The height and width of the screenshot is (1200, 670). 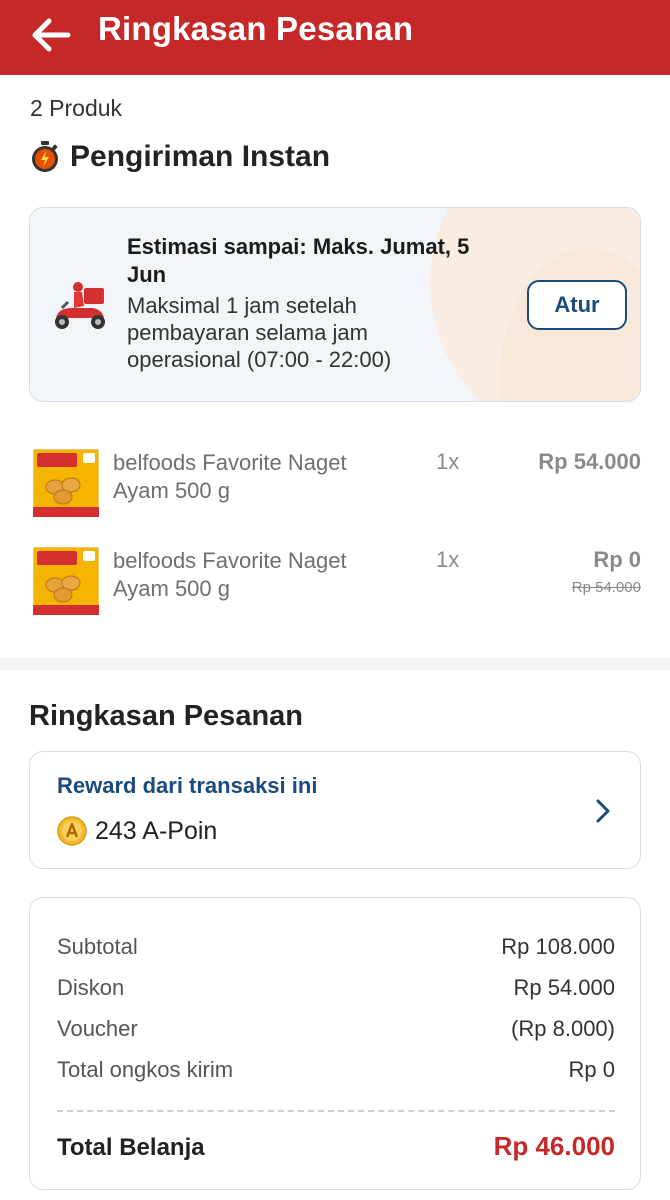 I want to click on grand-total-row: Total Belanja Rp 46.000, so click(x=336, y=1146).